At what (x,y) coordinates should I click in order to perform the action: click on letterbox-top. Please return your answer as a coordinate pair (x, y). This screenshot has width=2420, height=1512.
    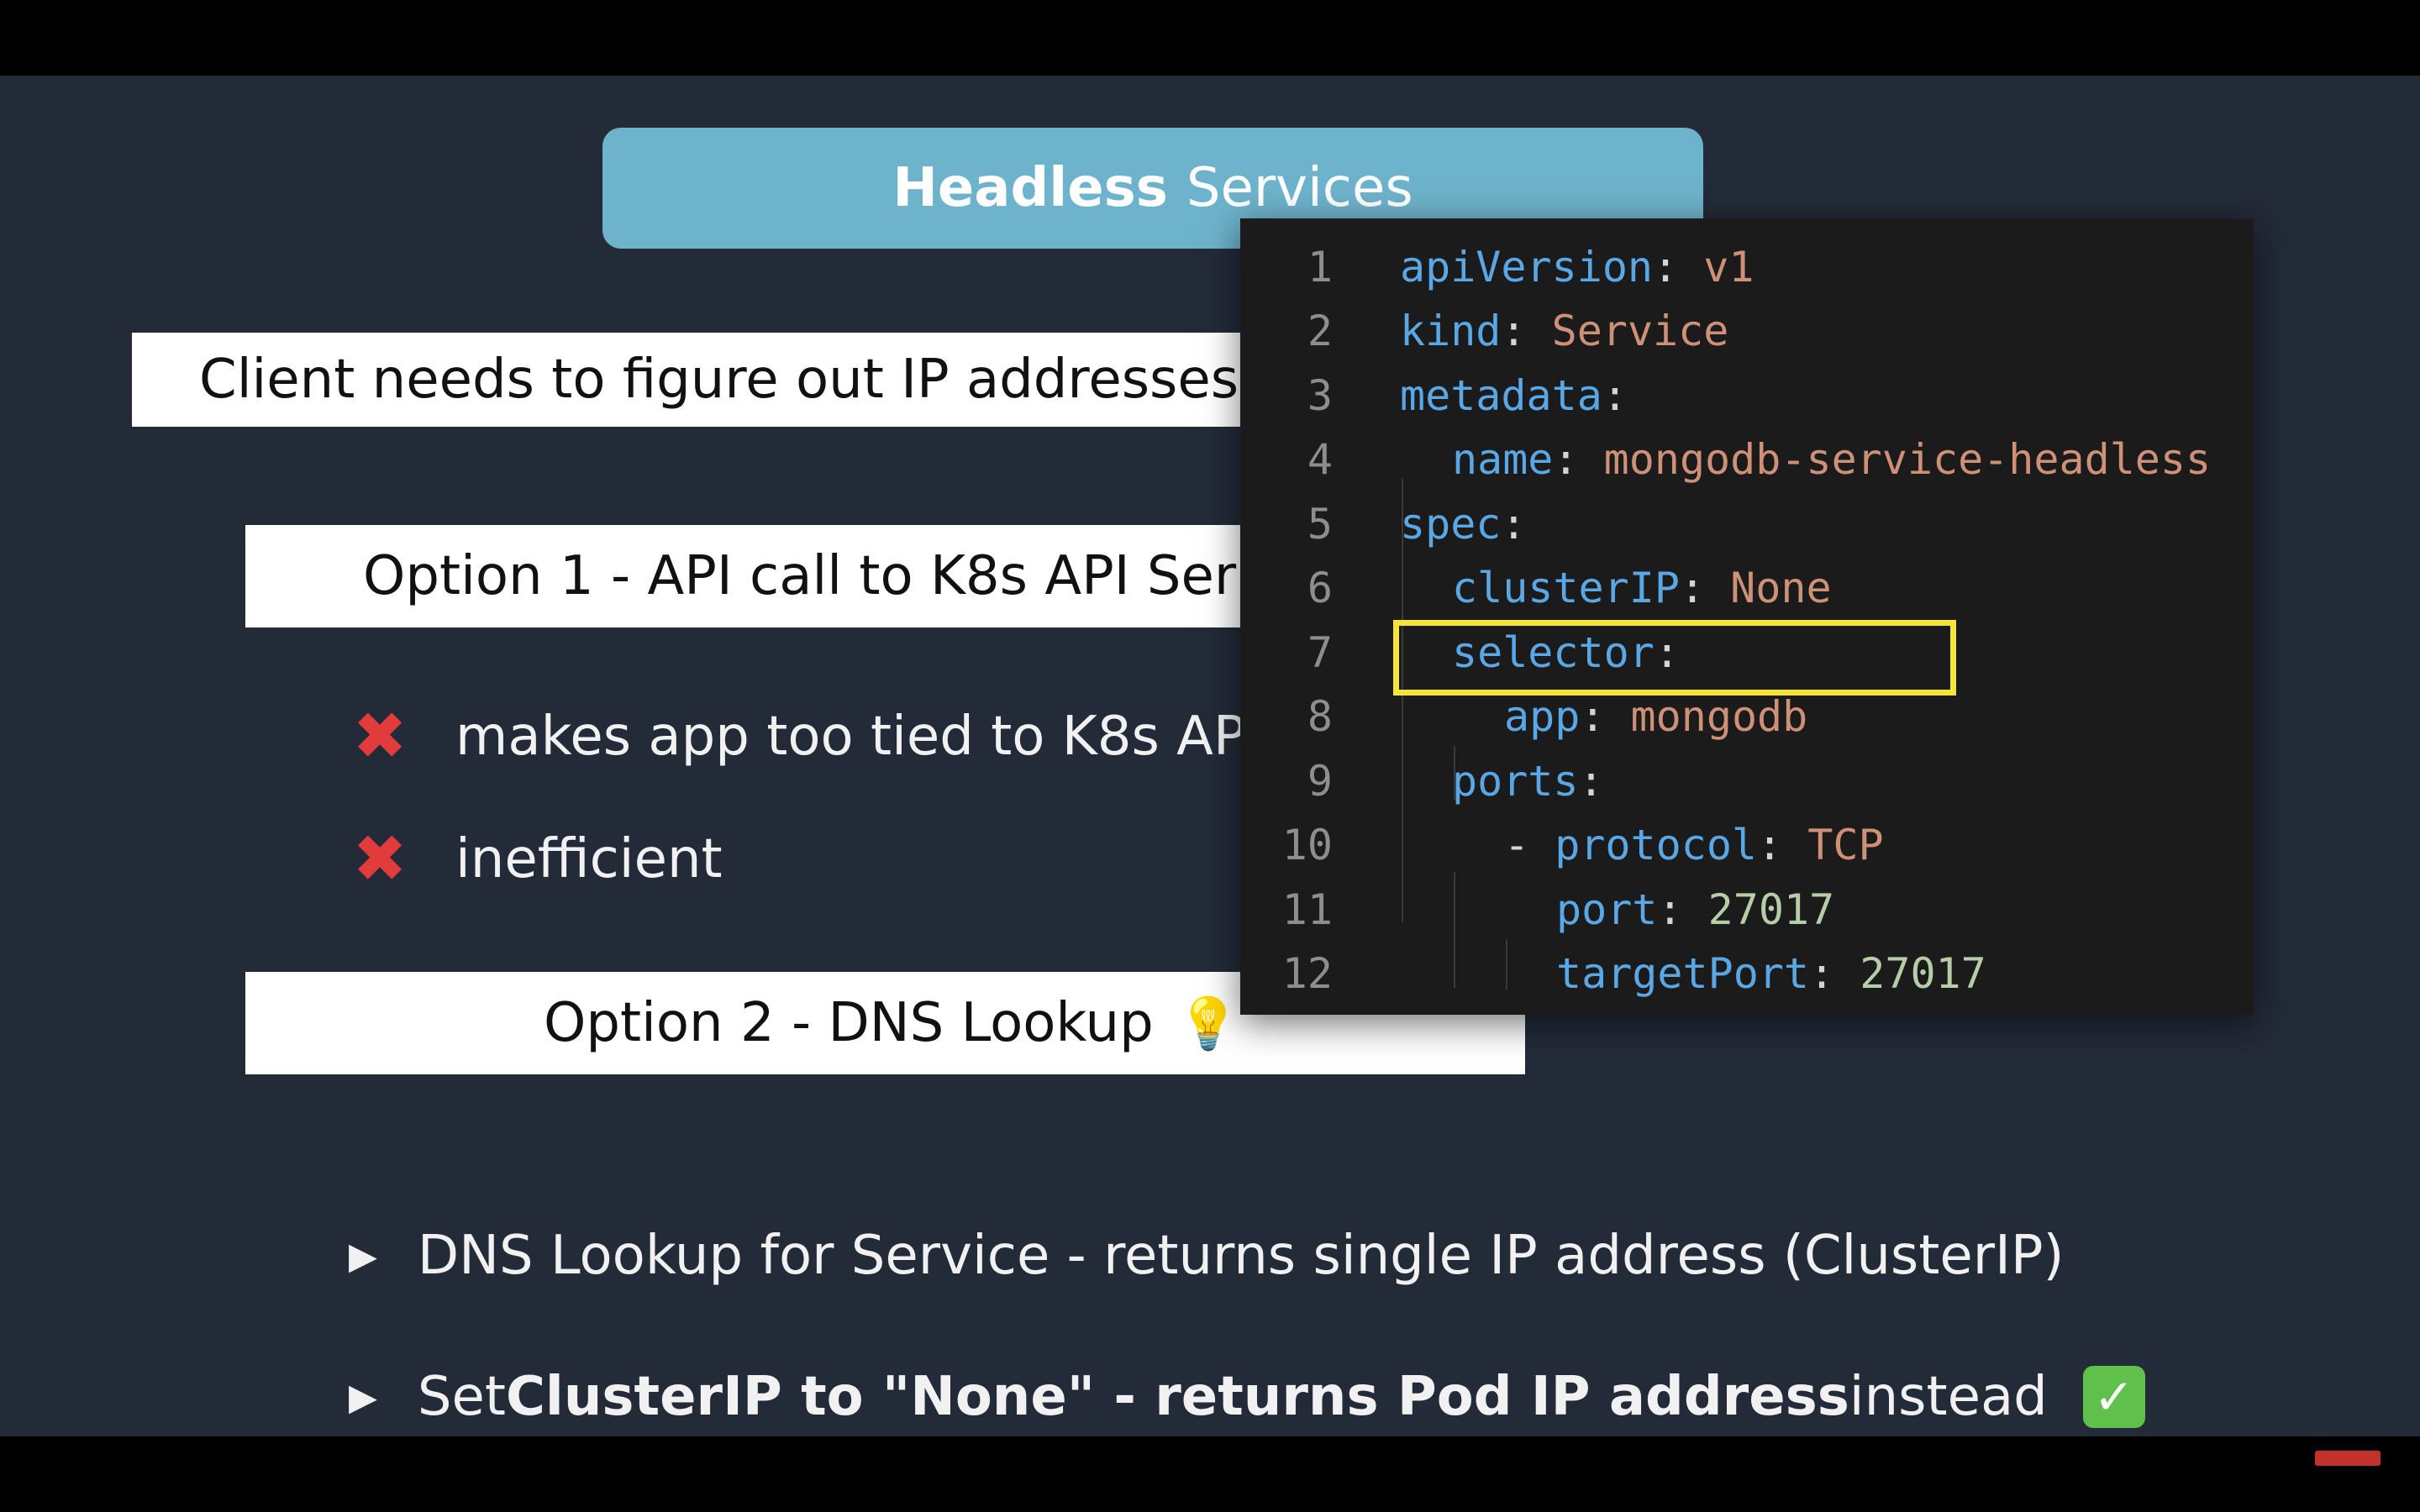
    Looking at the image, I should click on (1210, 38).